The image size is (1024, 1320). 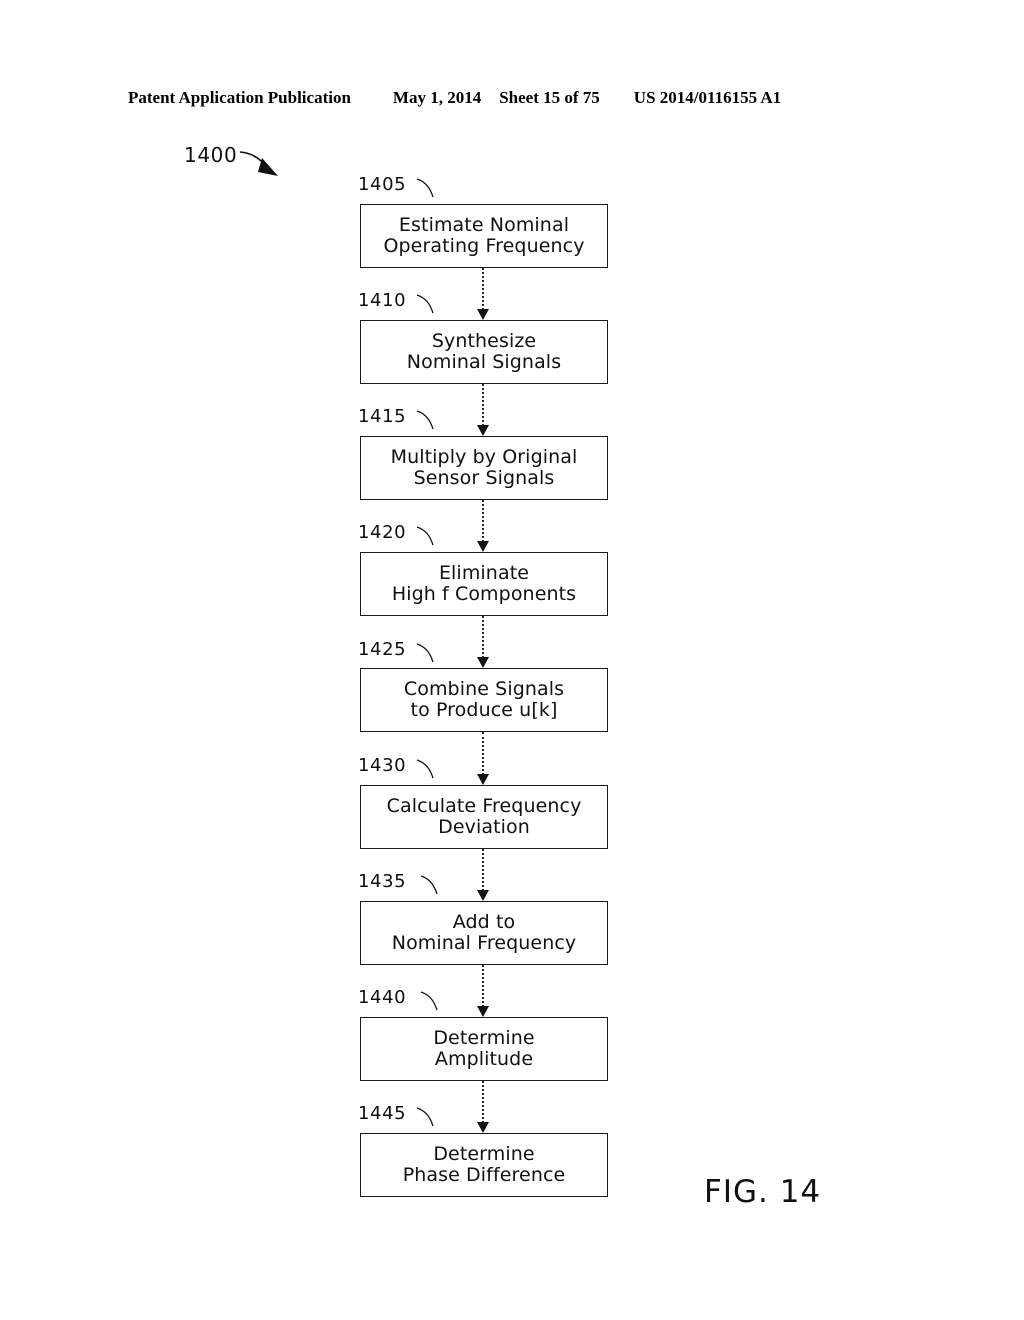 What do you see at coordinates (382, 765) in the screenshot?
I see `ref-label-1430: 1430` at bounding box center [382, 765].